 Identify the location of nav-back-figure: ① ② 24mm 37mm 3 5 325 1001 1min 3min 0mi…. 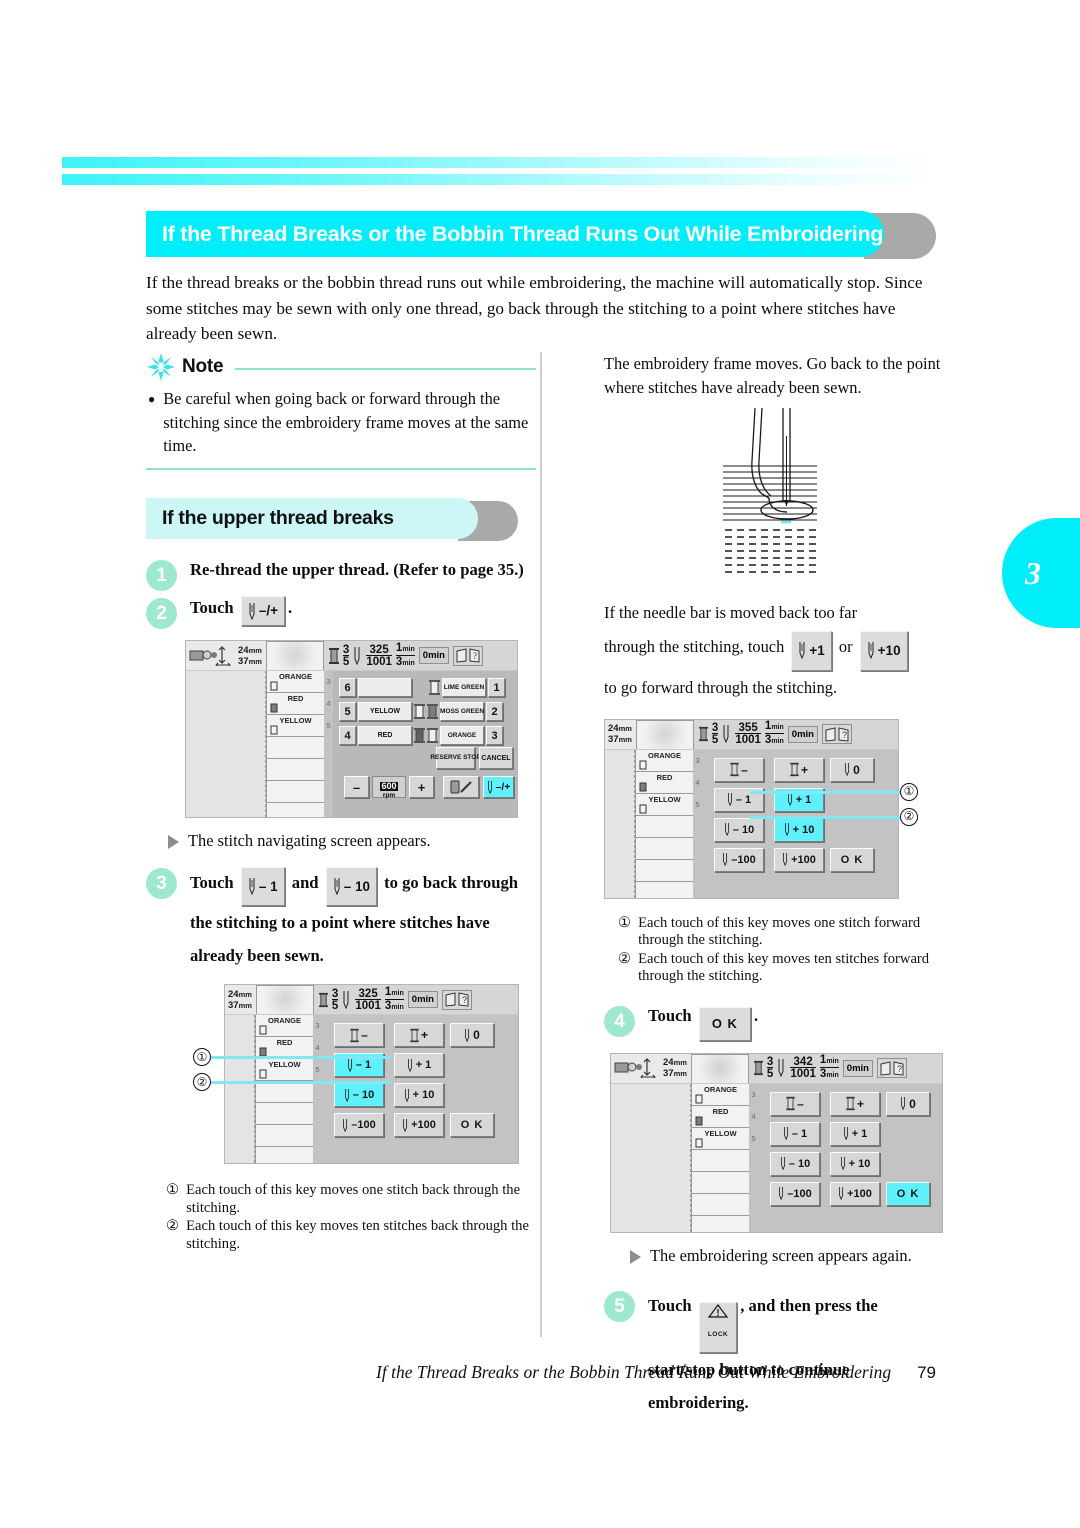
(341, 1077).